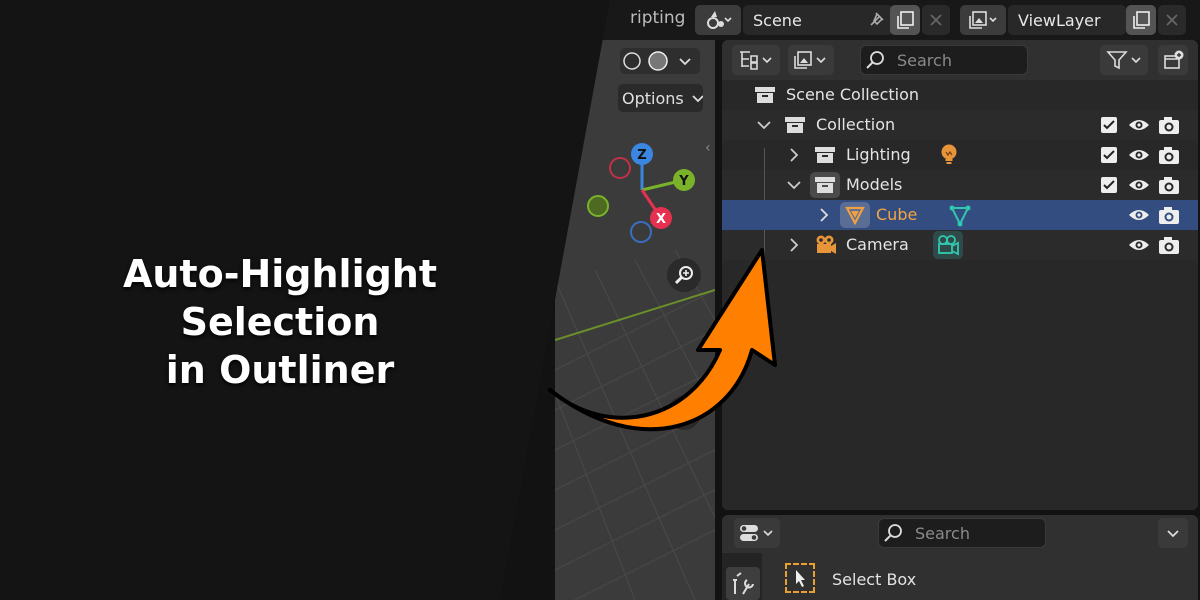 The width and height of the screenshot is (1200, 600). I want to click on outliner-row-collection: Collection, so click(960, 125).